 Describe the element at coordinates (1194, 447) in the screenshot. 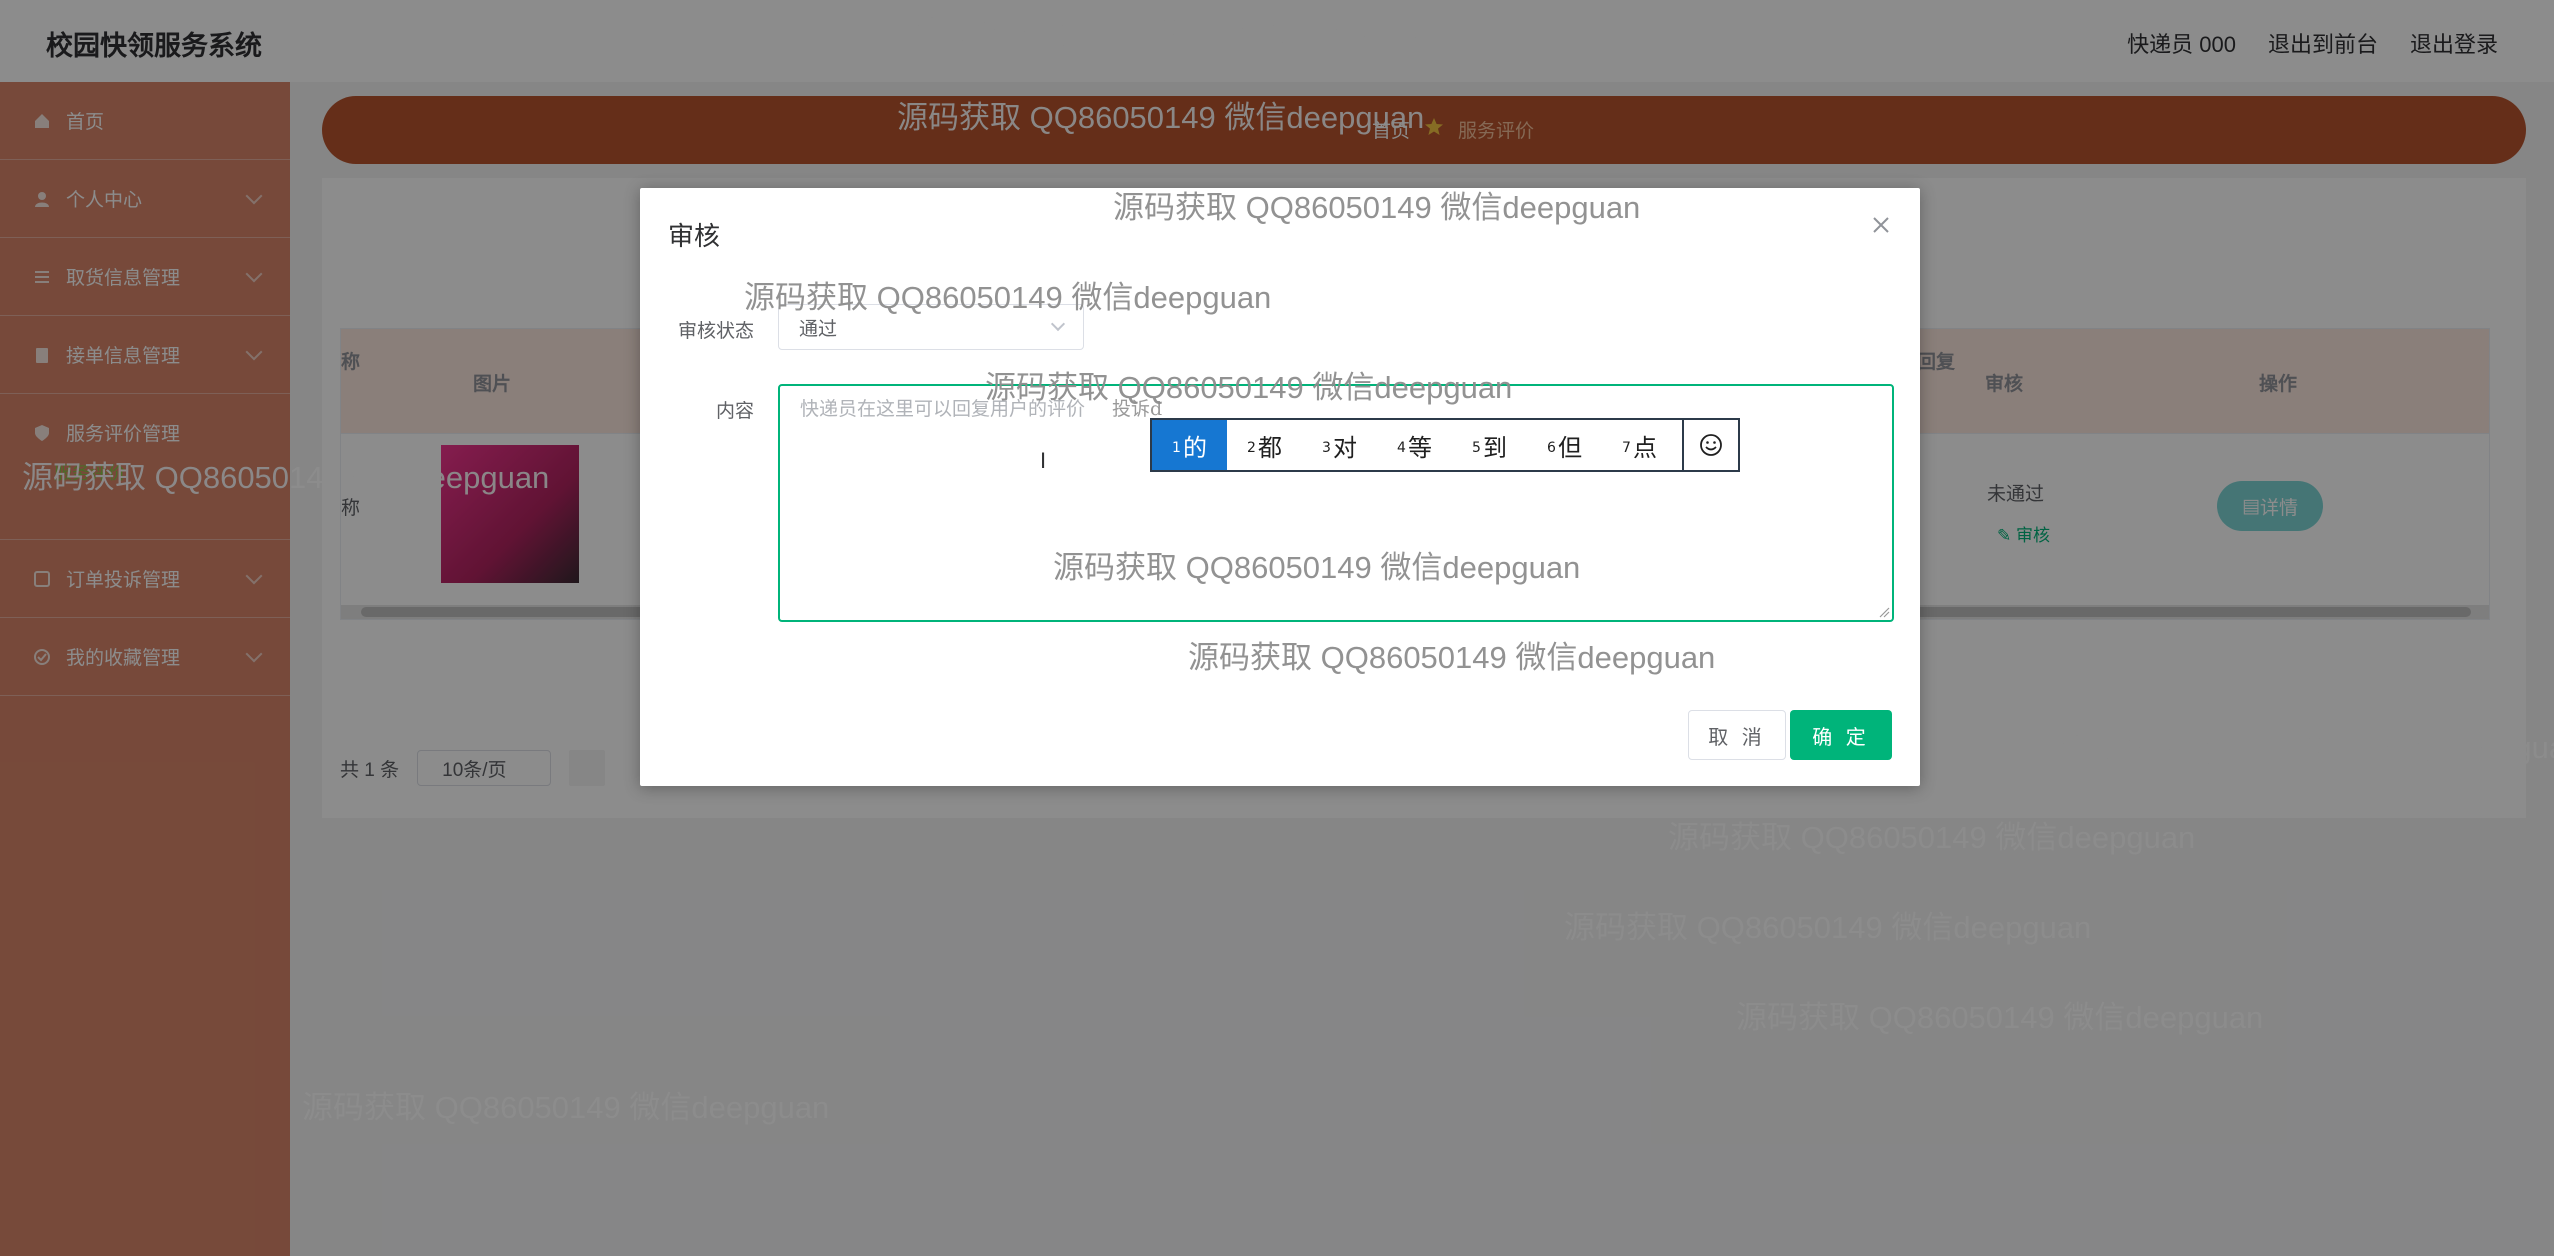

I see `candidate-char: 的` at that location.